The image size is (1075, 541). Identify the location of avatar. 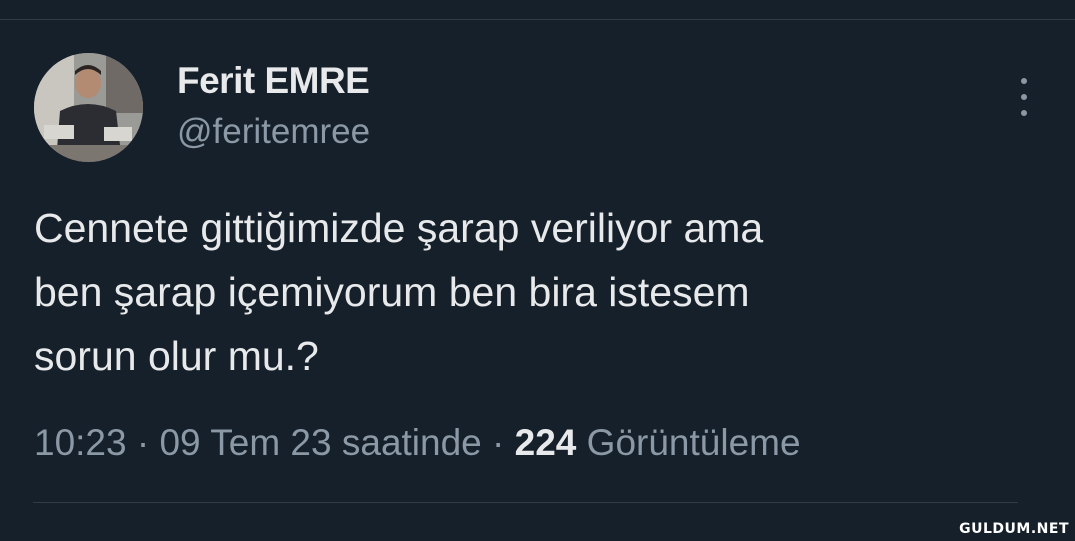
(88, 107).